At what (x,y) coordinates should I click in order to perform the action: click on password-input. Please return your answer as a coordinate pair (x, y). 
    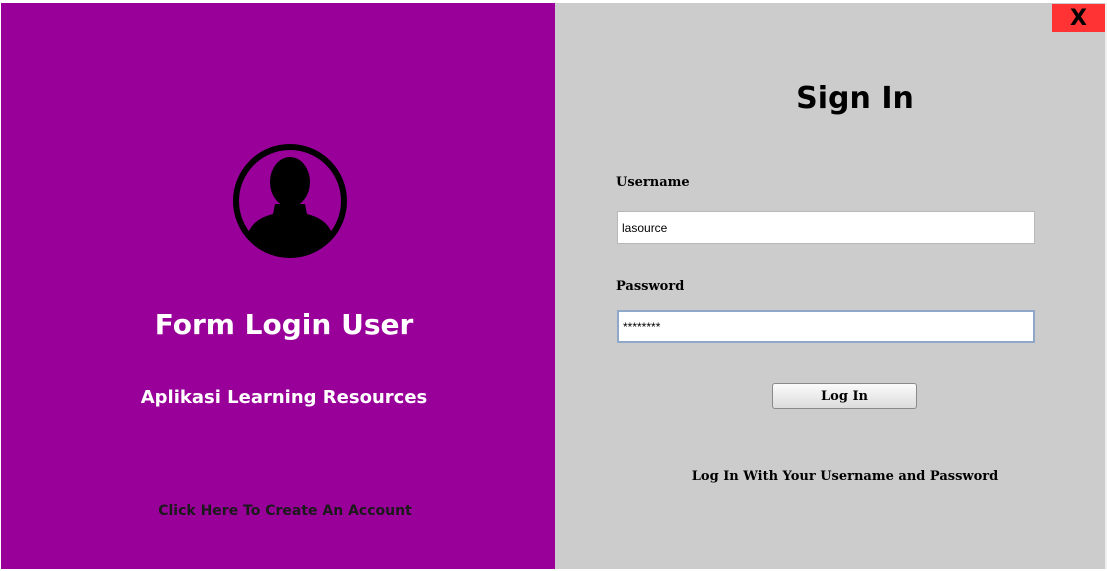
    Looking at the image, I should click on (826, 326).